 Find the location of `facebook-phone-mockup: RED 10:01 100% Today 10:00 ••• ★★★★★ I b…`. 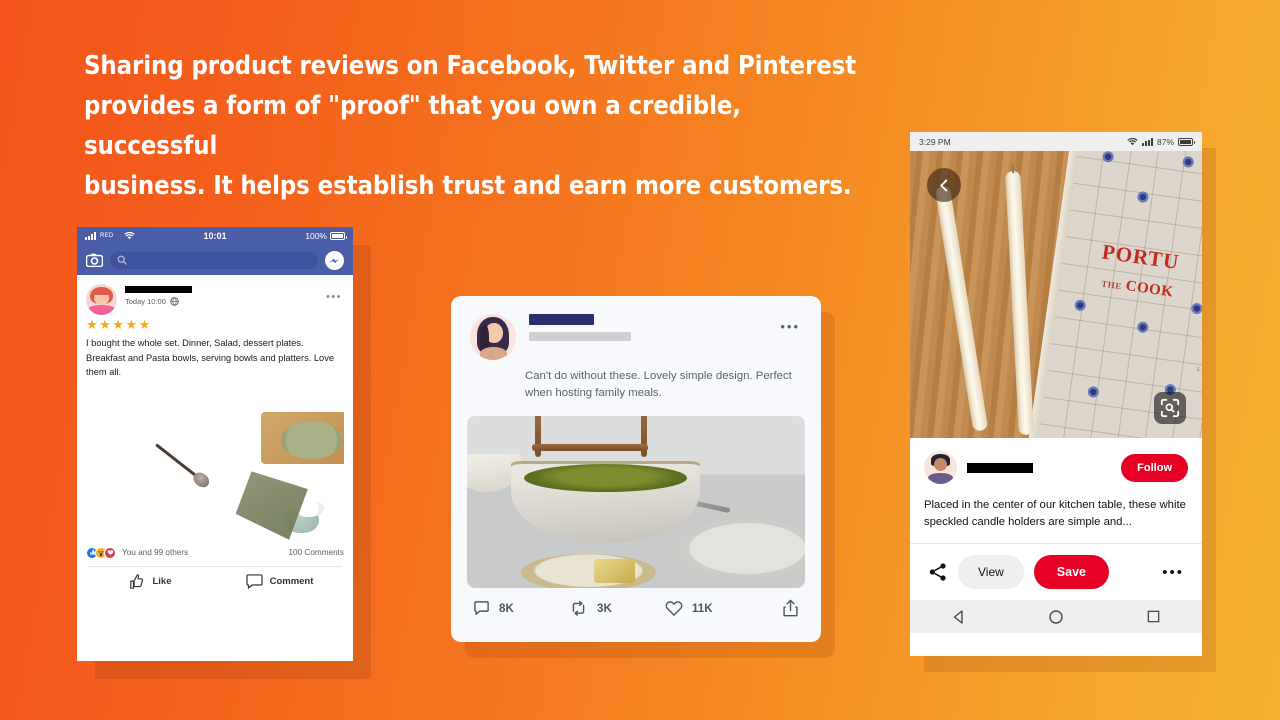

facebook-phone-mockup: RED 10:01 100% Today 10:00 ••• ★★★★★ I b… is located at coordinates (215, 444).